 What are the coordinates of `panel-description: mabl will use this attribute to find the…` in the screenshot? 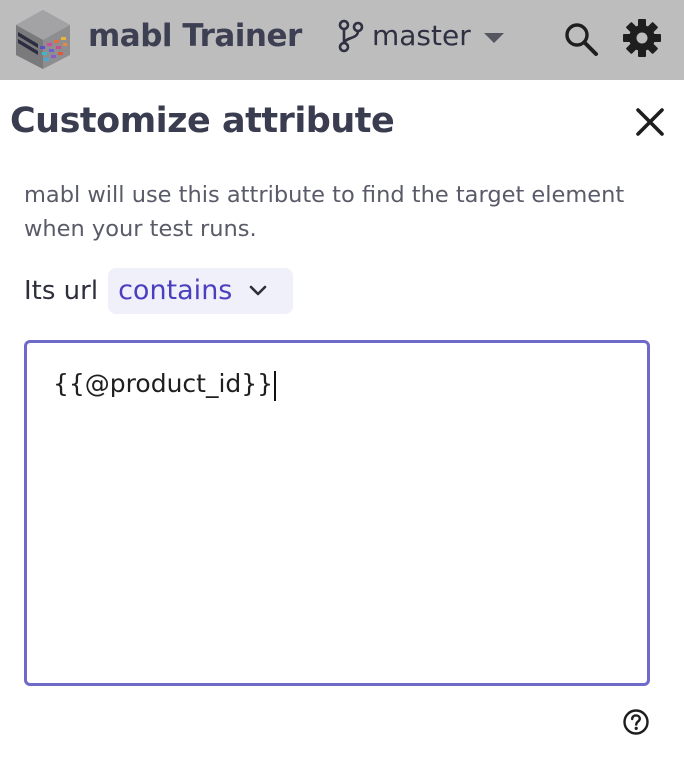 It's located at (324, 212).